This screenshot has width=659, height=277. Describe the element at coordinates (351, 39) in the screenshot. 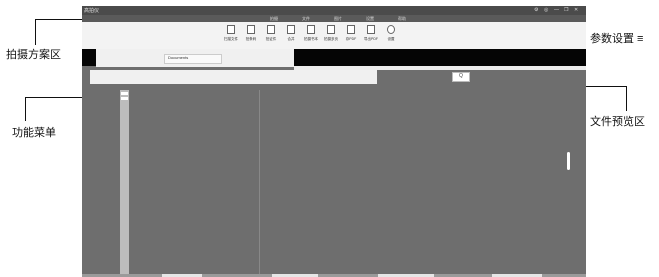

I see `tool-label: 存PDF` at that location.